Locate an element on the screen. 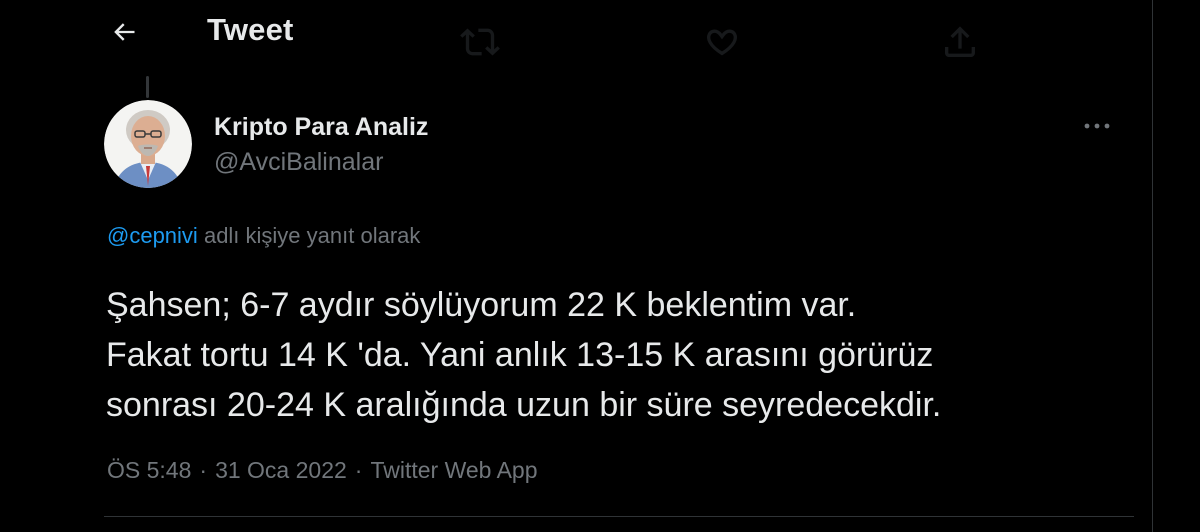 The image size is (1200, 532). tweet-date: 31 Oca 2022 is located at coordinates (281, 470).